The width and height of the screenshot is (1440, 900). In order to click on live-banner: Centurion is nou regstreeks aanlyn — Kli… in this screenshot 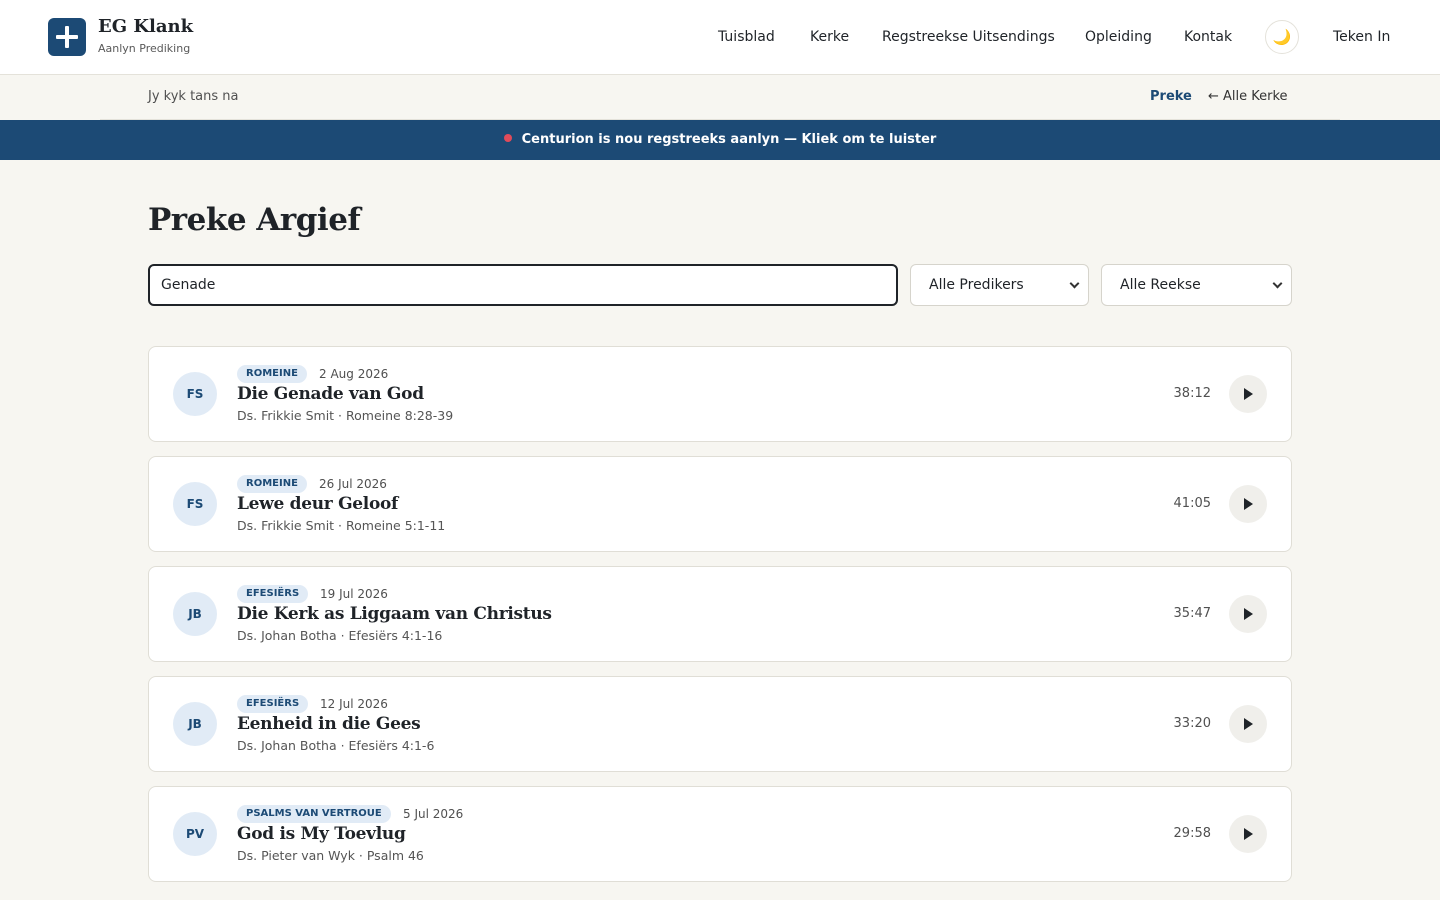, I will do `click(720, 140)`.